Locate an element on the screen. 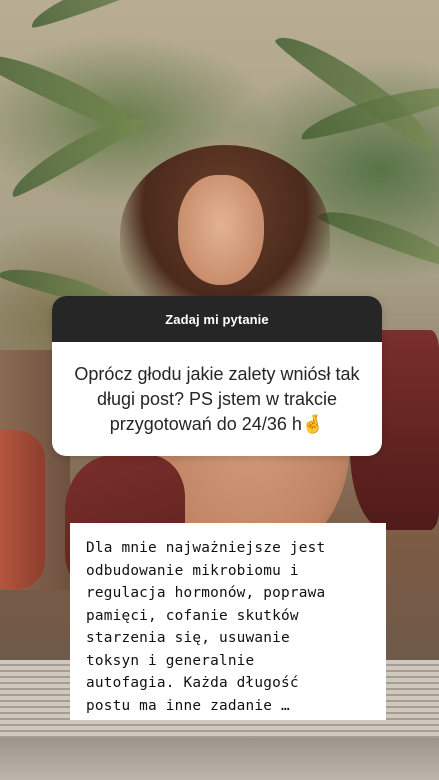  question-sticker-header: Zadaj mi pytanie is located at coordinates (217, 319).